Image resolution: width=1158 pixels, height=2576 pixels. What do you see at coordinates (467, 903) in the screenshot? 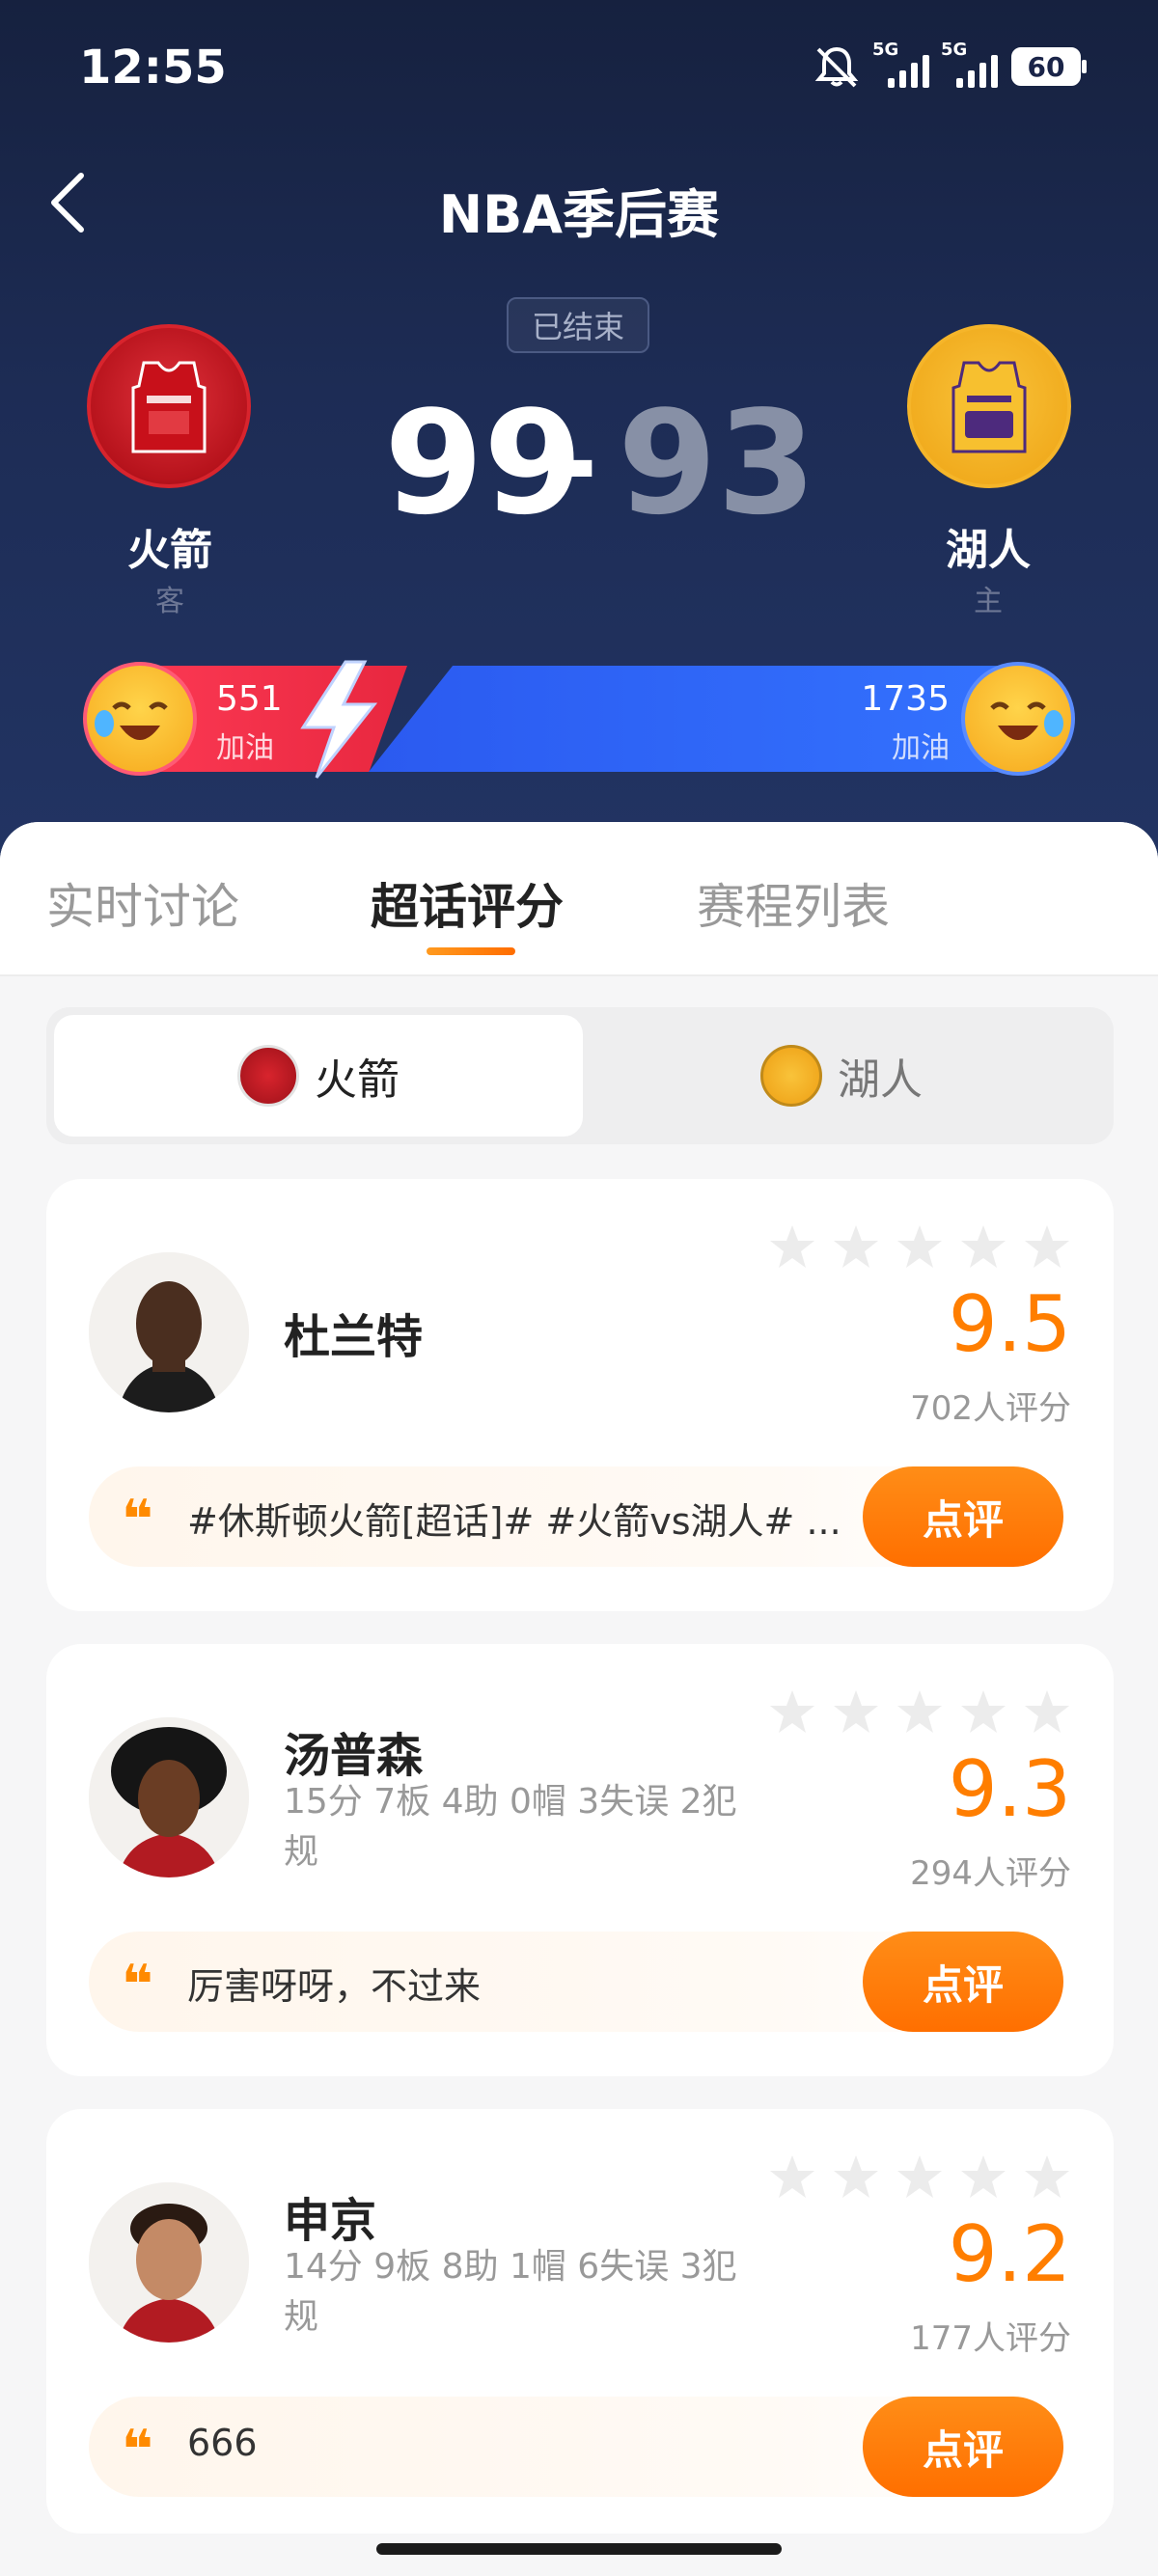
I see `tab-rating: 超话评分` at bounding box center [467, 903].